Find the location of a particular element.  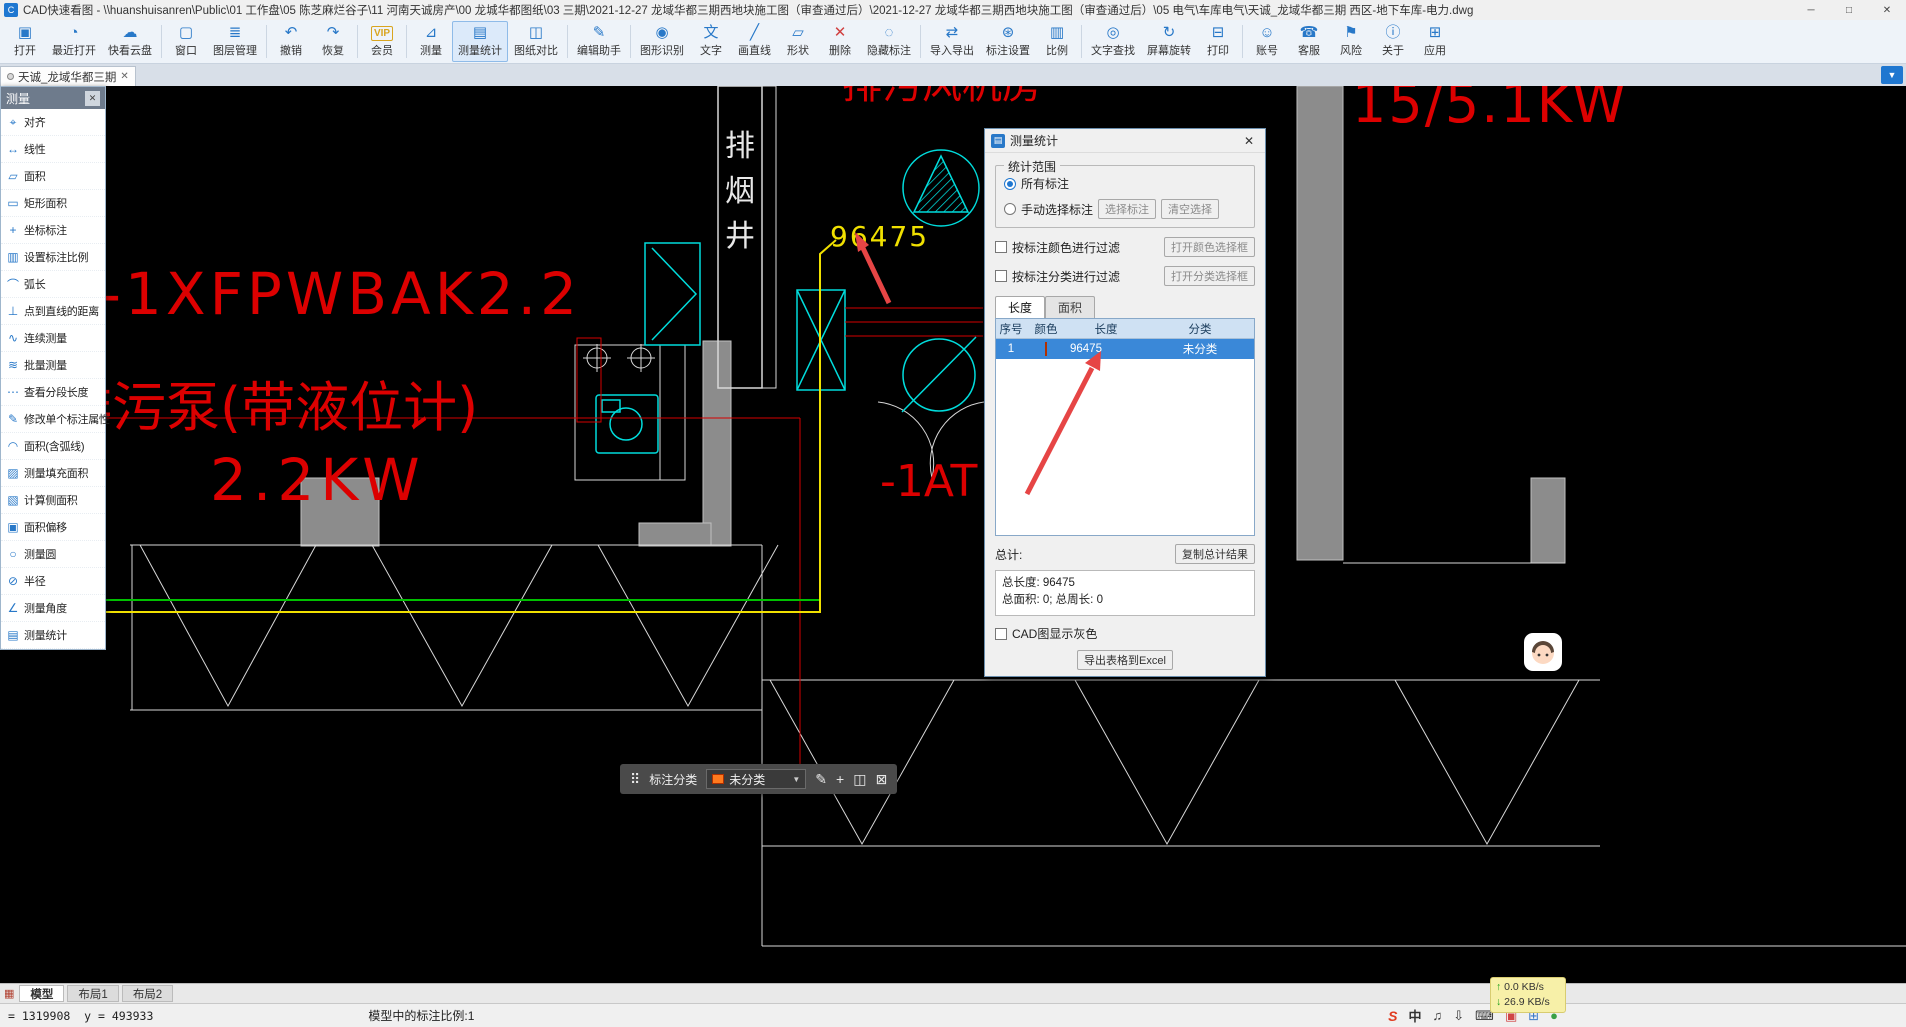

ribbon-button-delete: ✕ 删除 is located at coordinates (840, 41).